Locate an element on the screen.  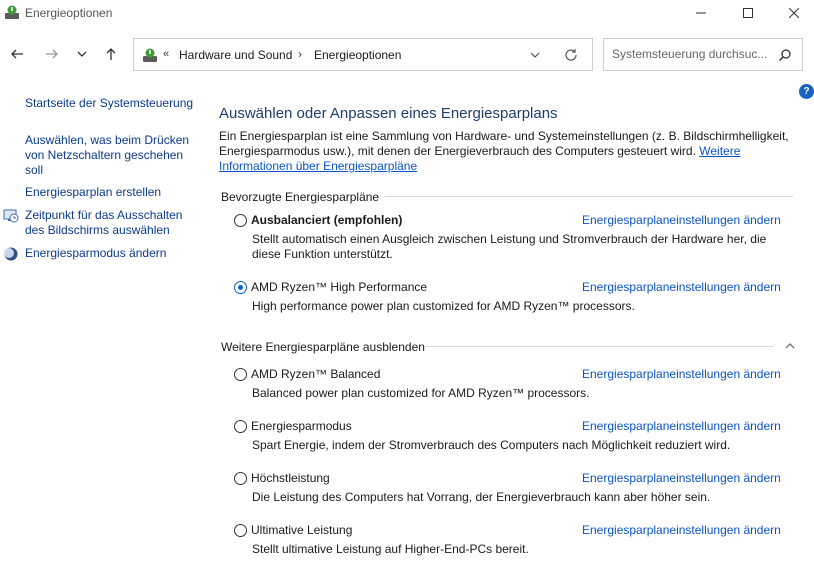
preferred-plans-header: Bevorzugte Energiesparpläne is located at coordinates (300, 197).